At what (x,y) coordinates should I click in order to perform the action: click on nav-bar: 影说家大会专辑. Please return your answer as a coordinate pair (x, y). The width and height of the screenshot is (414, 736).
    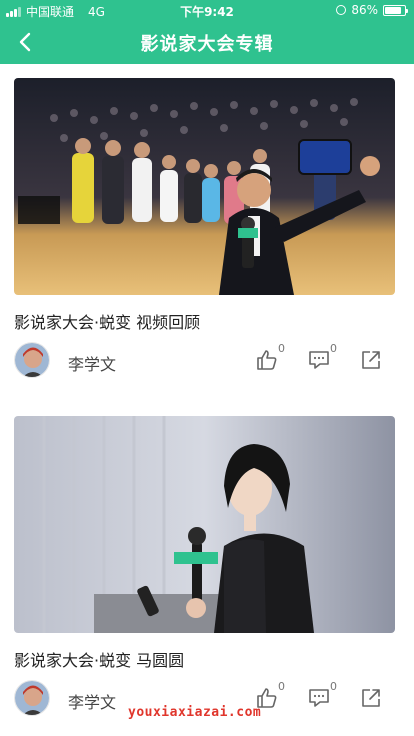
    Looking at the image, I should click on (207, 42).